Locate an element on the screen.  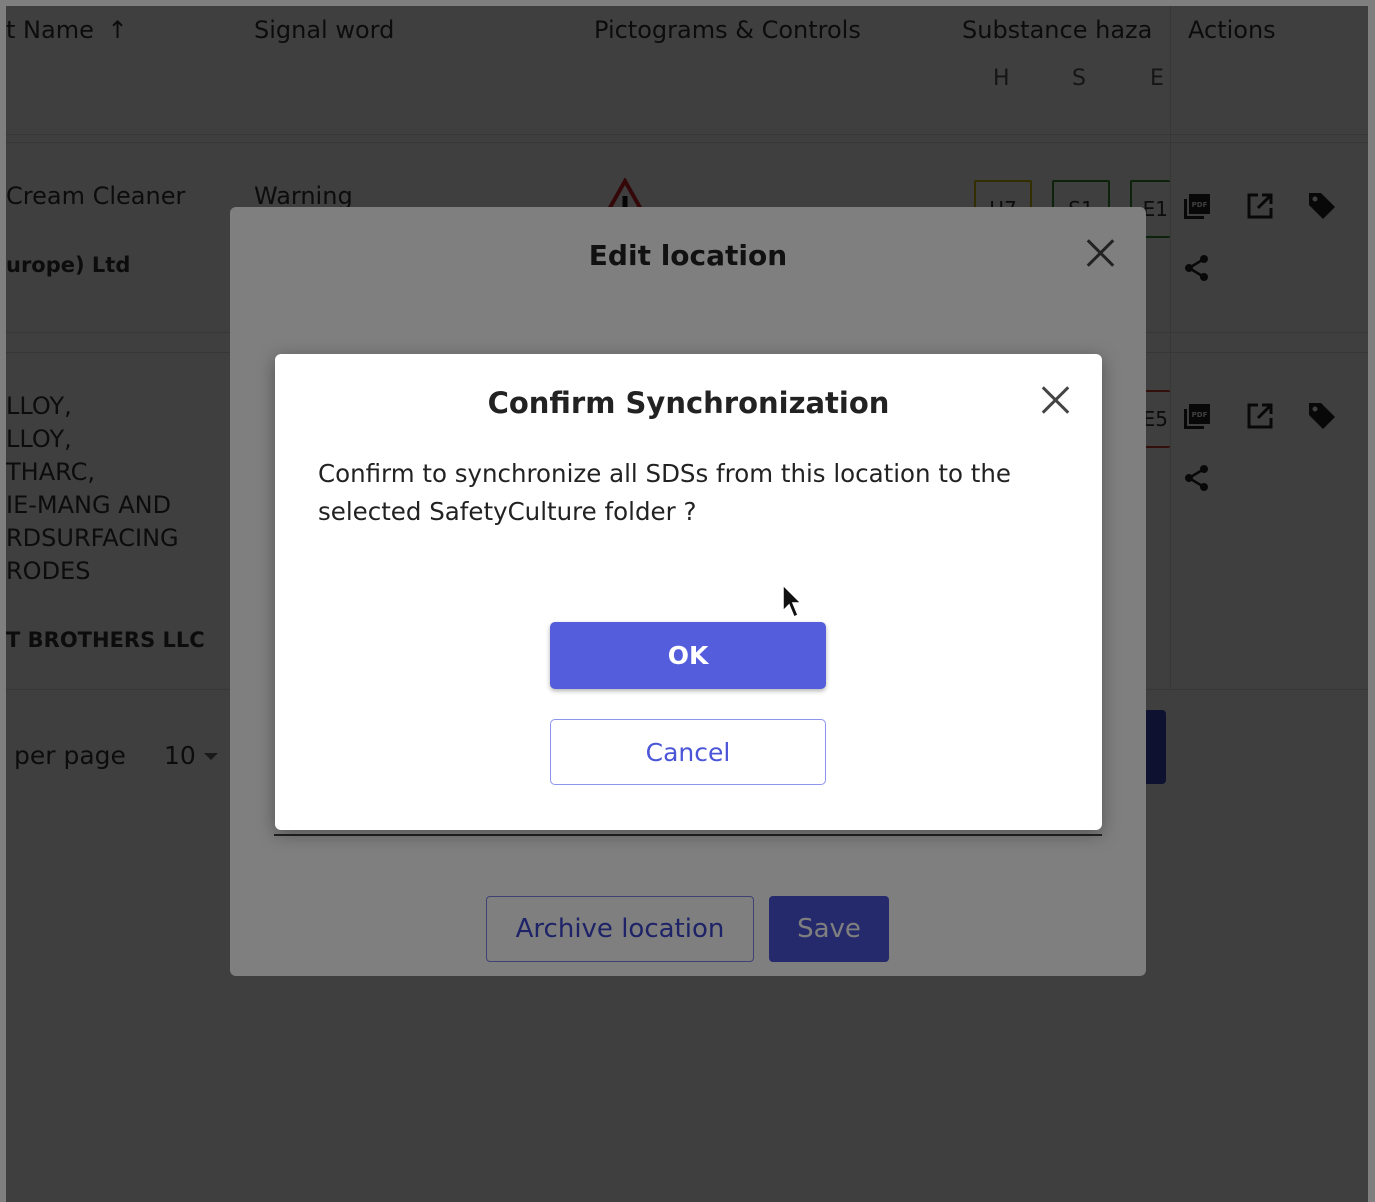
cancel-button: Cancel is located at coordinates (688, 752).